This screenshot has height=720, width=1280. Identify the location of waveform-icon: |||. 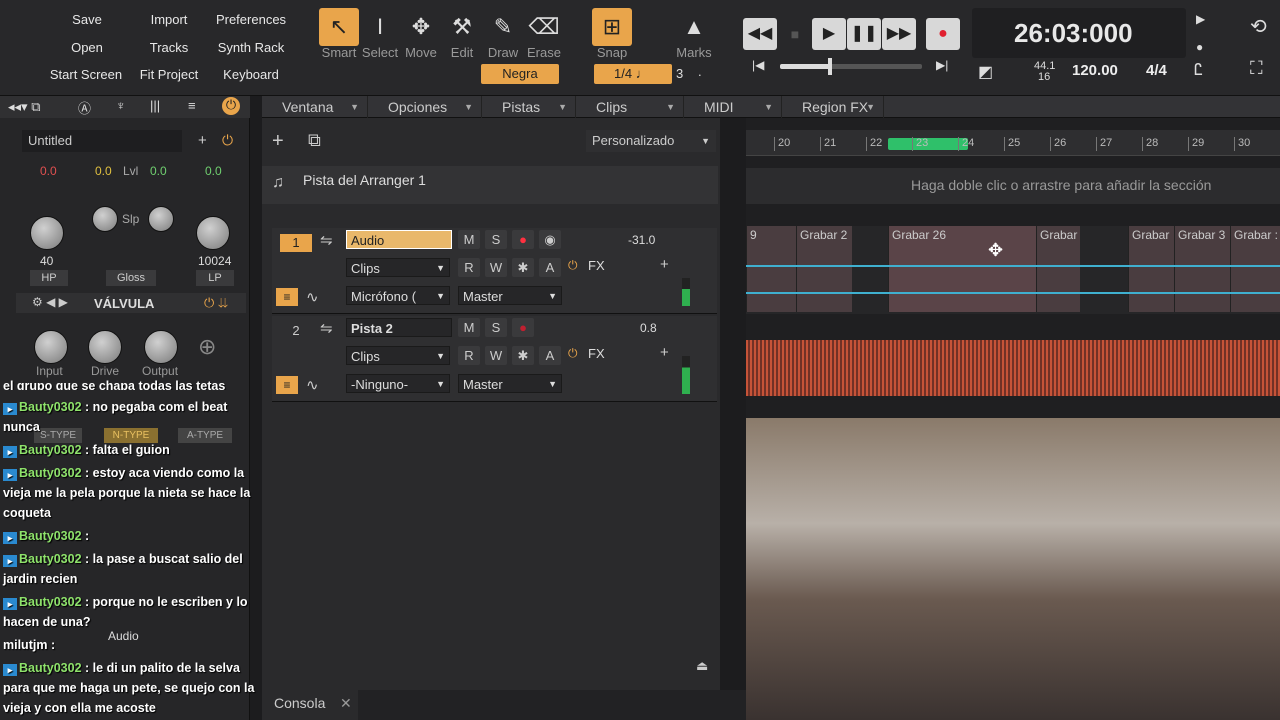
(155, 105).